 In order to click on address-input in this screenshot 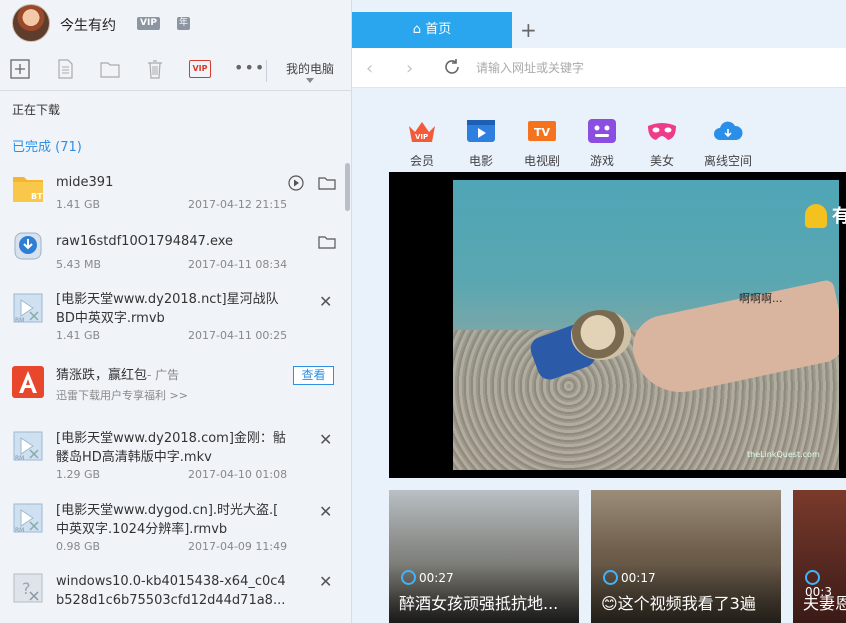, I will do `click(651, 68)`.